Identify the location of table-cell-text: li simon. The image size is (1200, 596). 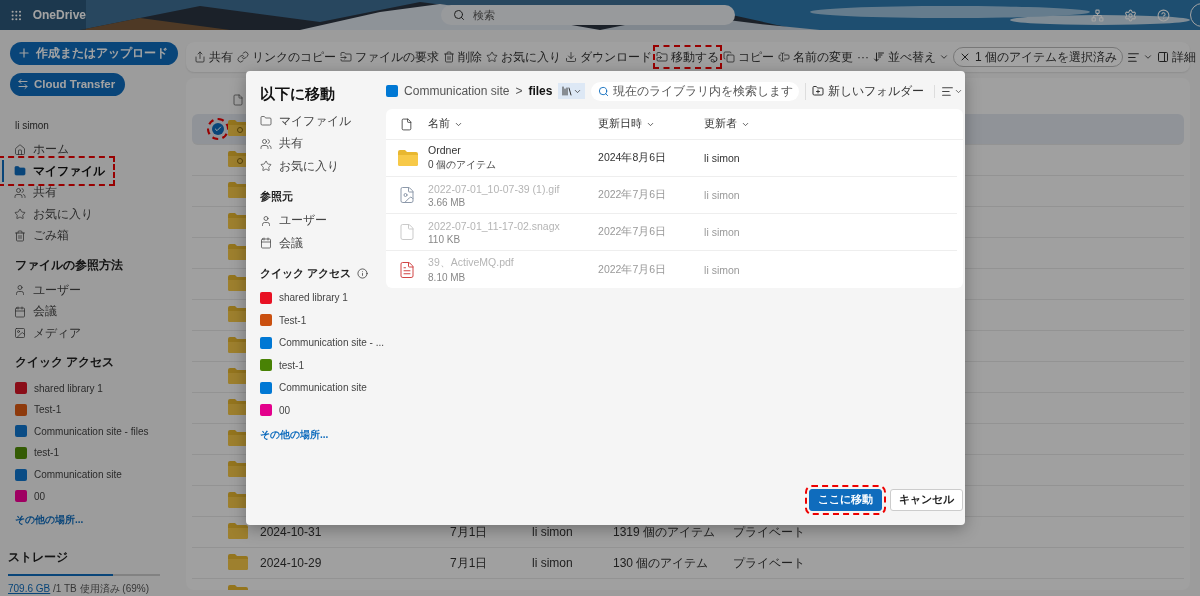
(722, 195).